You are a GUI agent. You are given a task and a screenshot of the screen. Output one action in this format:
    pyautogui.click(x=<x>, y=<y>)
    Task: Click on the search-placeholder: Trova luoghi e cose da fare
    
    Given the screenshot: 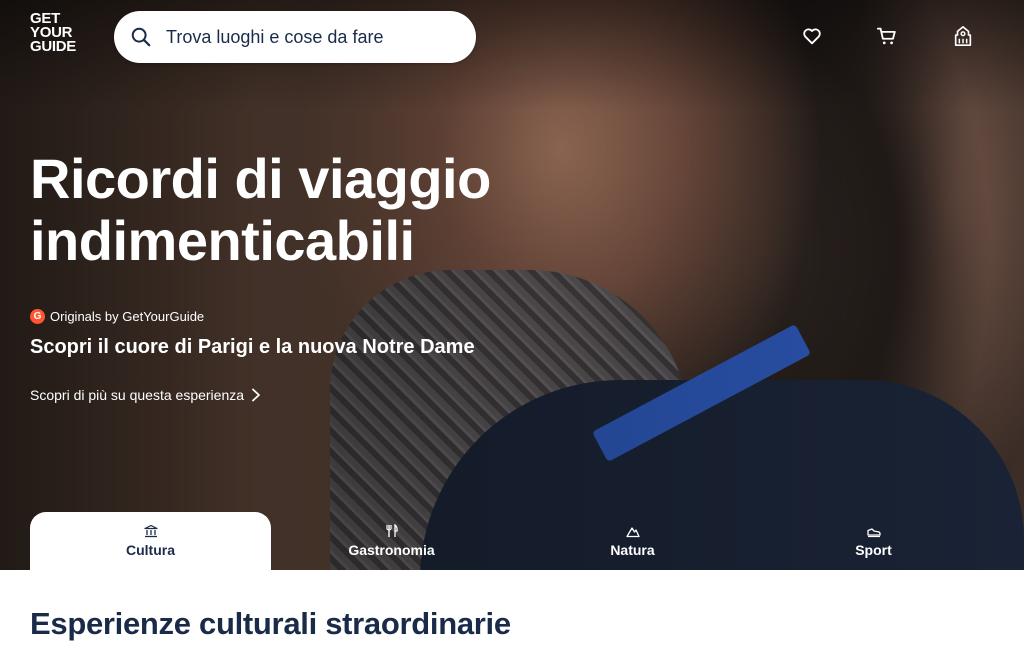 What is the action you would take?
    pyautogui.click(x=275, y=36)
    